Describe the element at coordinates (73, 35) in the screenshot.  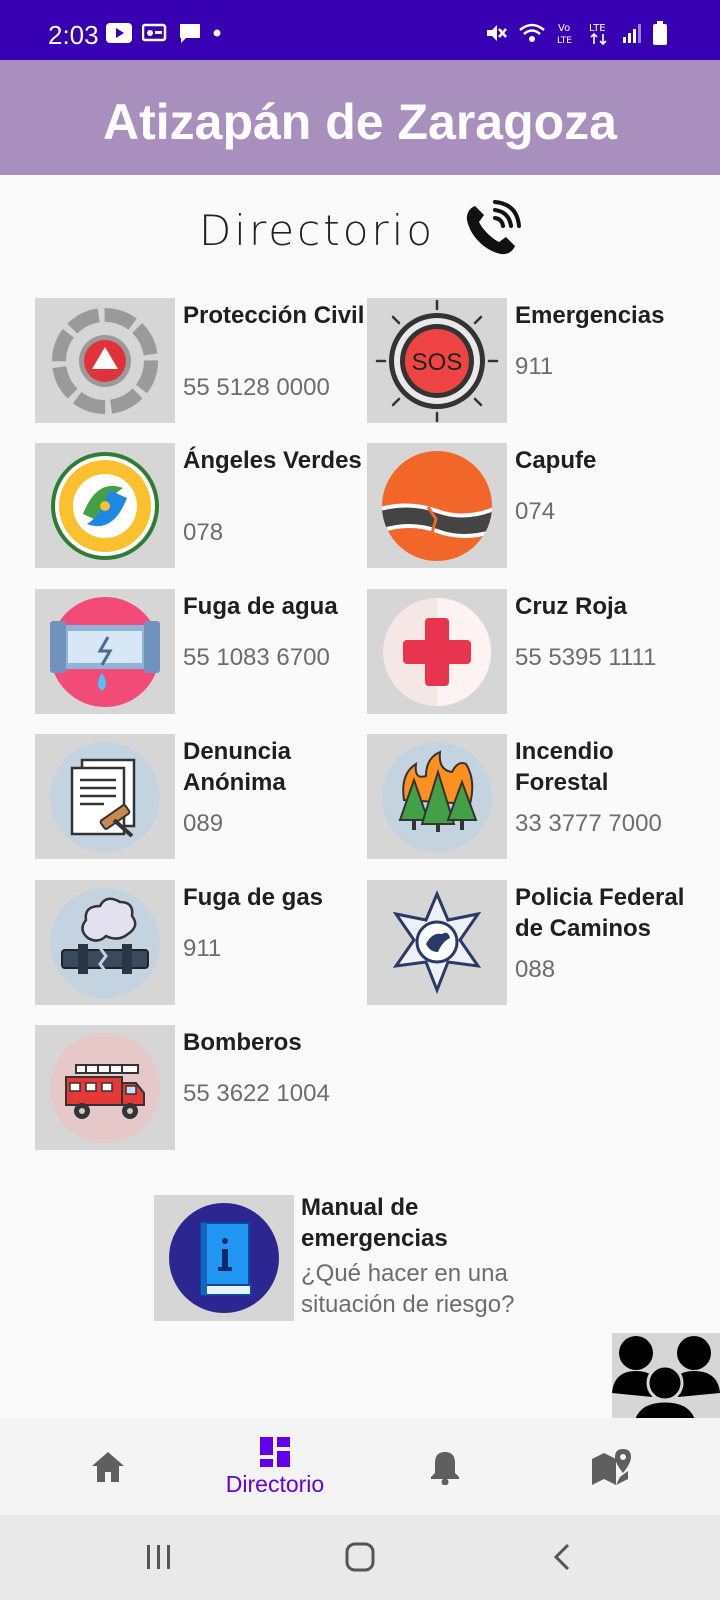
I see `status-time: 2:03` at that location.